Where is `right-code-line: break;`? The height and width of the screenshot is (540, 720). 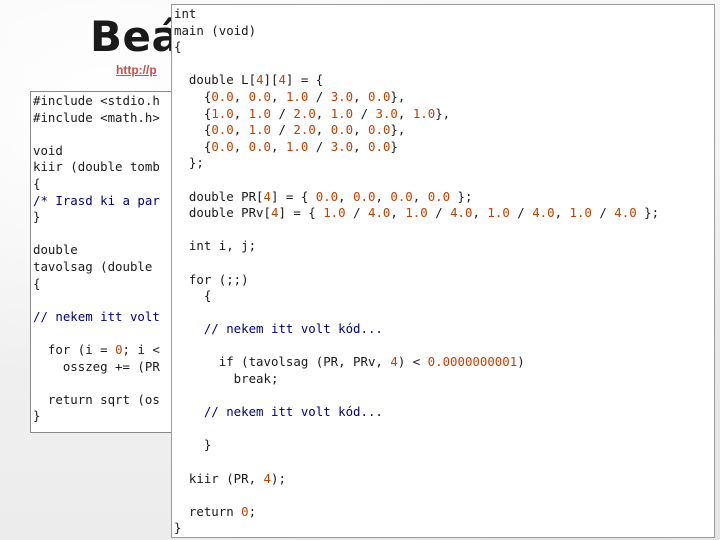
right-code-line: break; is located at coordinates (256, 379).